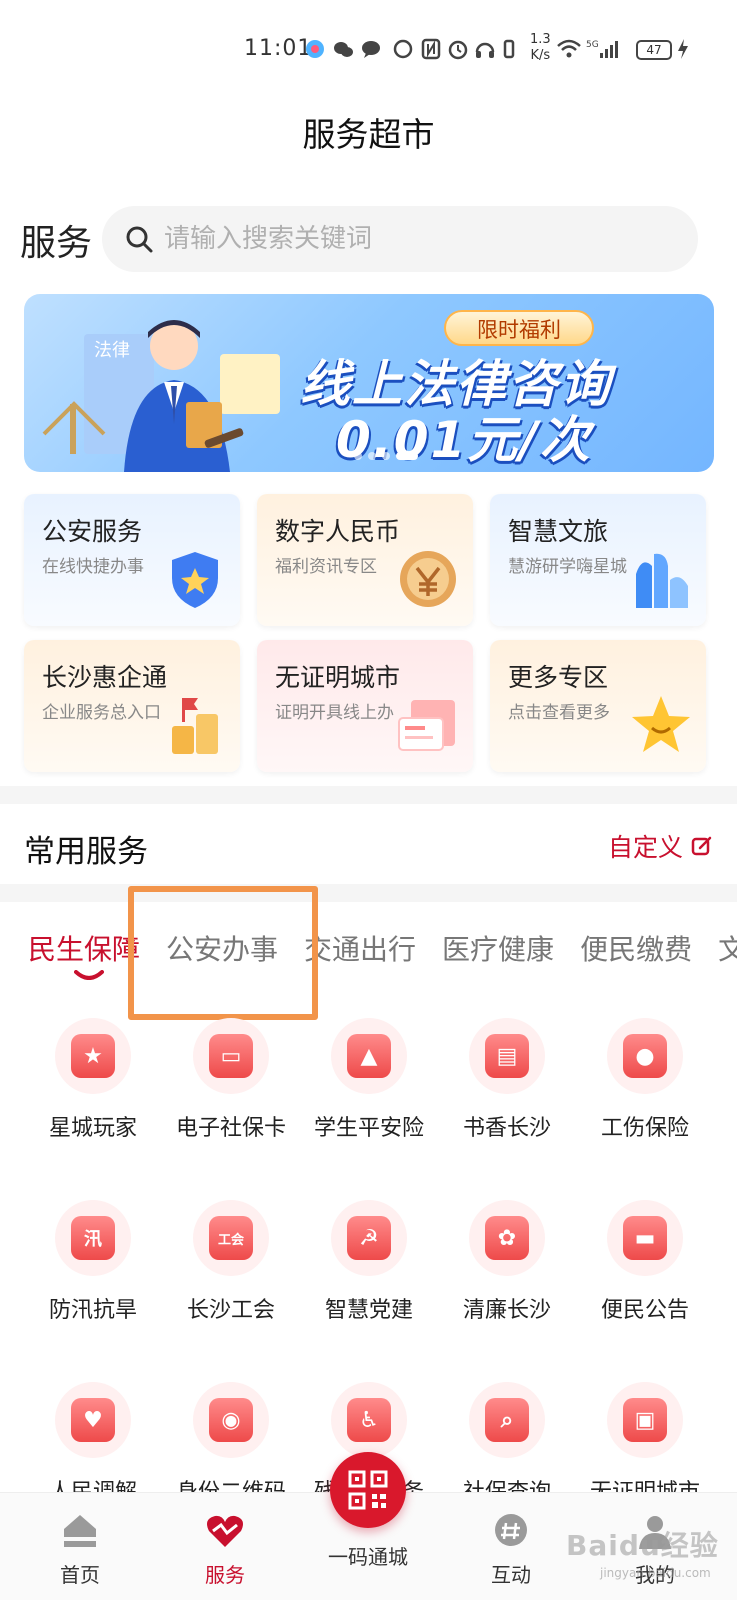 The width and height of the screenshot is (737, 1600). I want to click on nav-home: 首页, so click(80, 1549).